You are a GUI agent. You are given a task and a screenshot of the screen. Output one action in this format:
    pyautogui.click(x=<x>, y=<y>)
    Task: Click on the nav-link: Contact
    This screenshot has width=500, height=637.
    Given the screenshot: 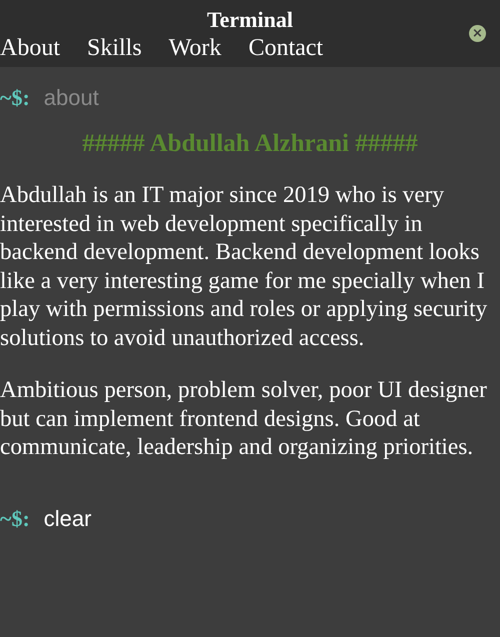 What is the action you would take?
    pyautogui.click(x=286, y=48)
    